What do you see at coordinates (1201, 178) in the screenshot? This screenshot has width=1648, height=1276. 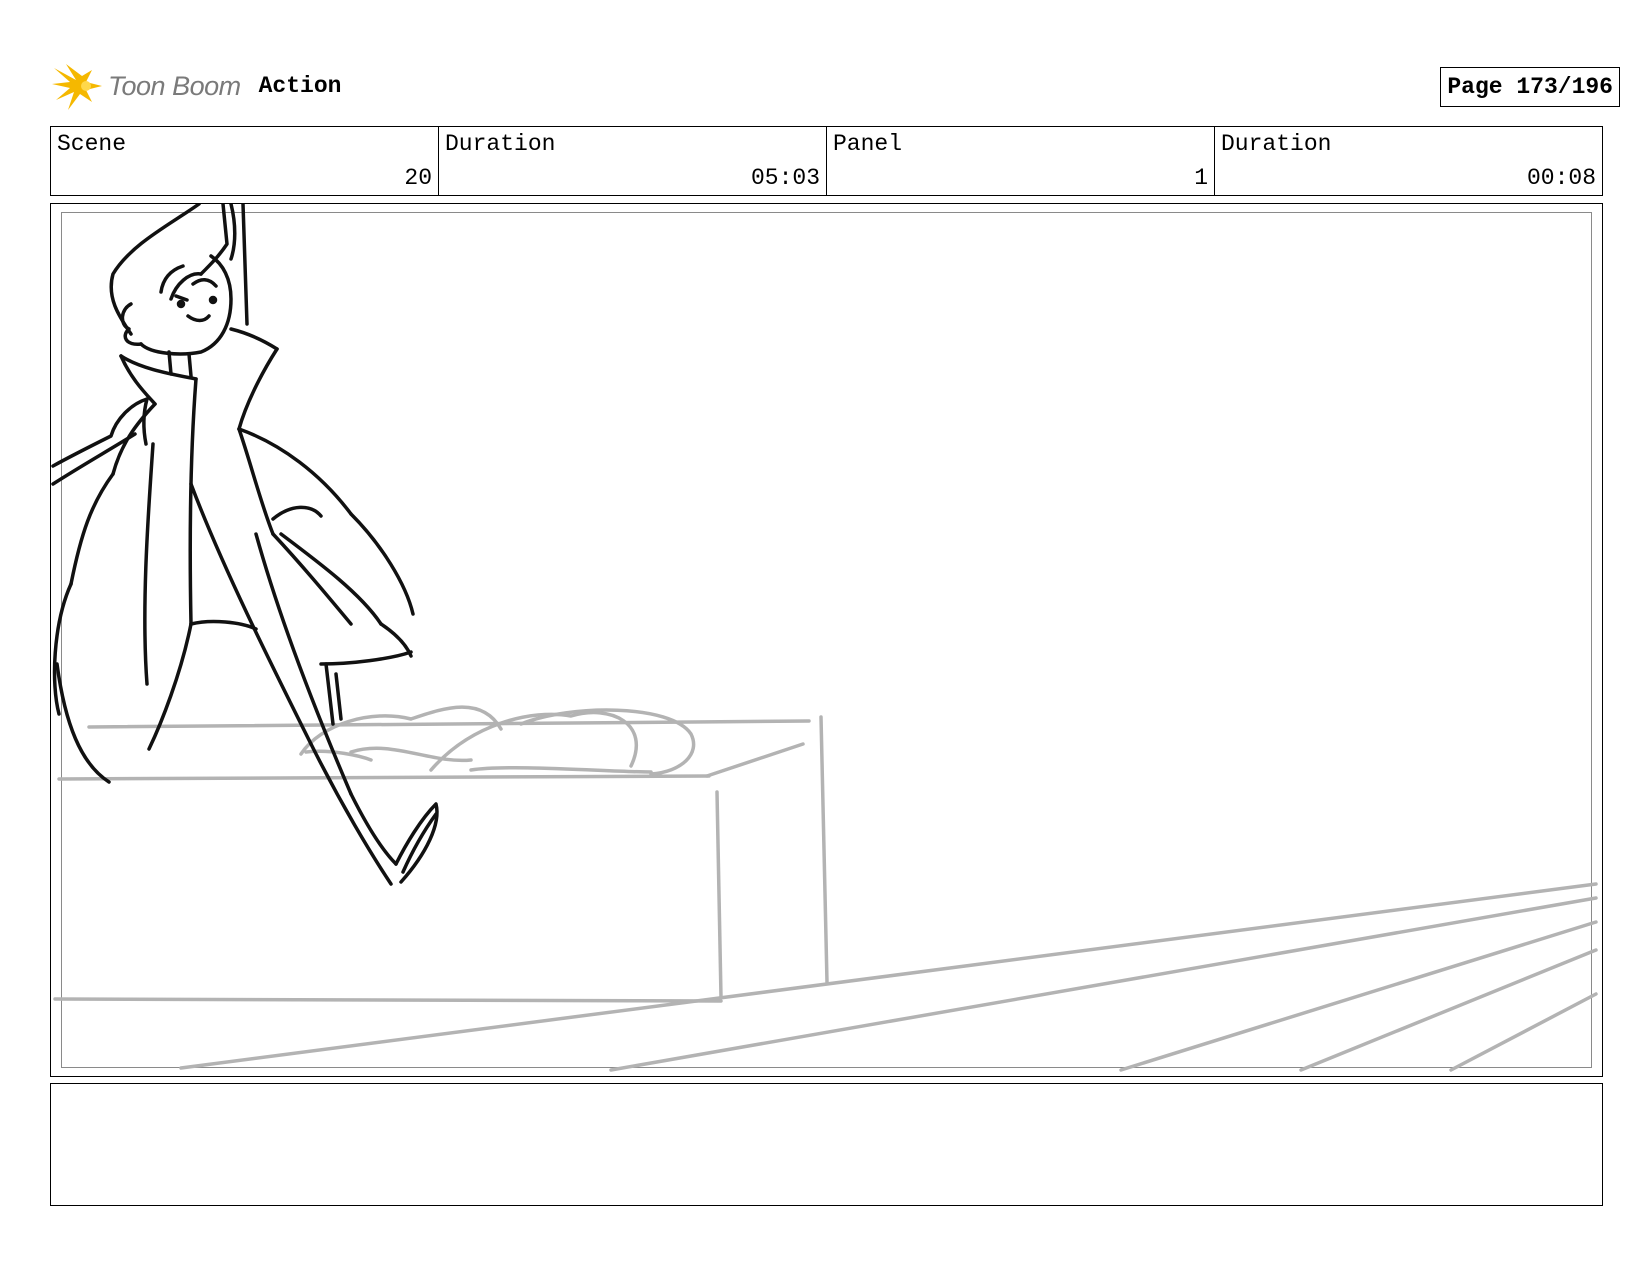 I see `panel-value: 1` at bounding box center [1201, 178].